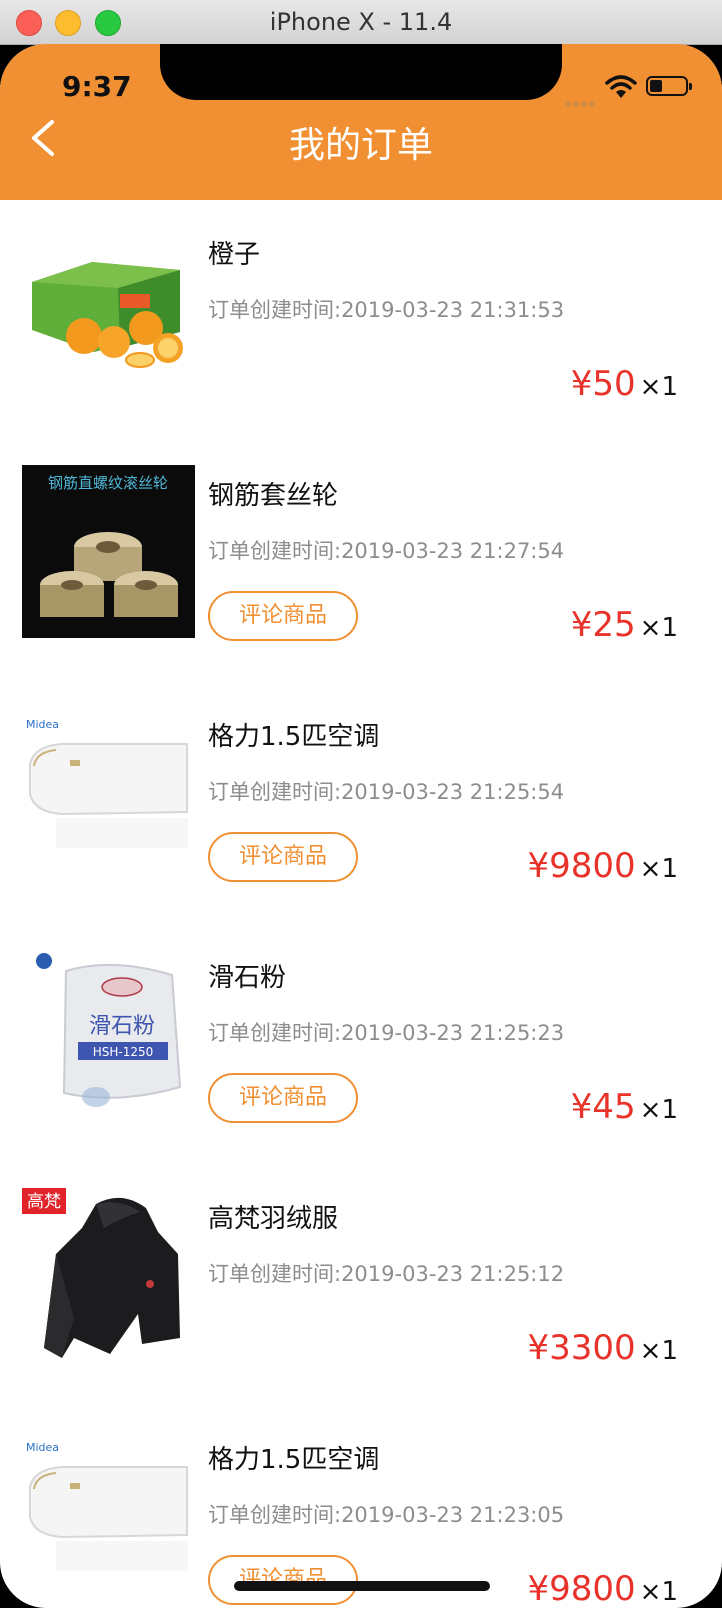  I want to click on product-price: ¥50, so click(603, 384).